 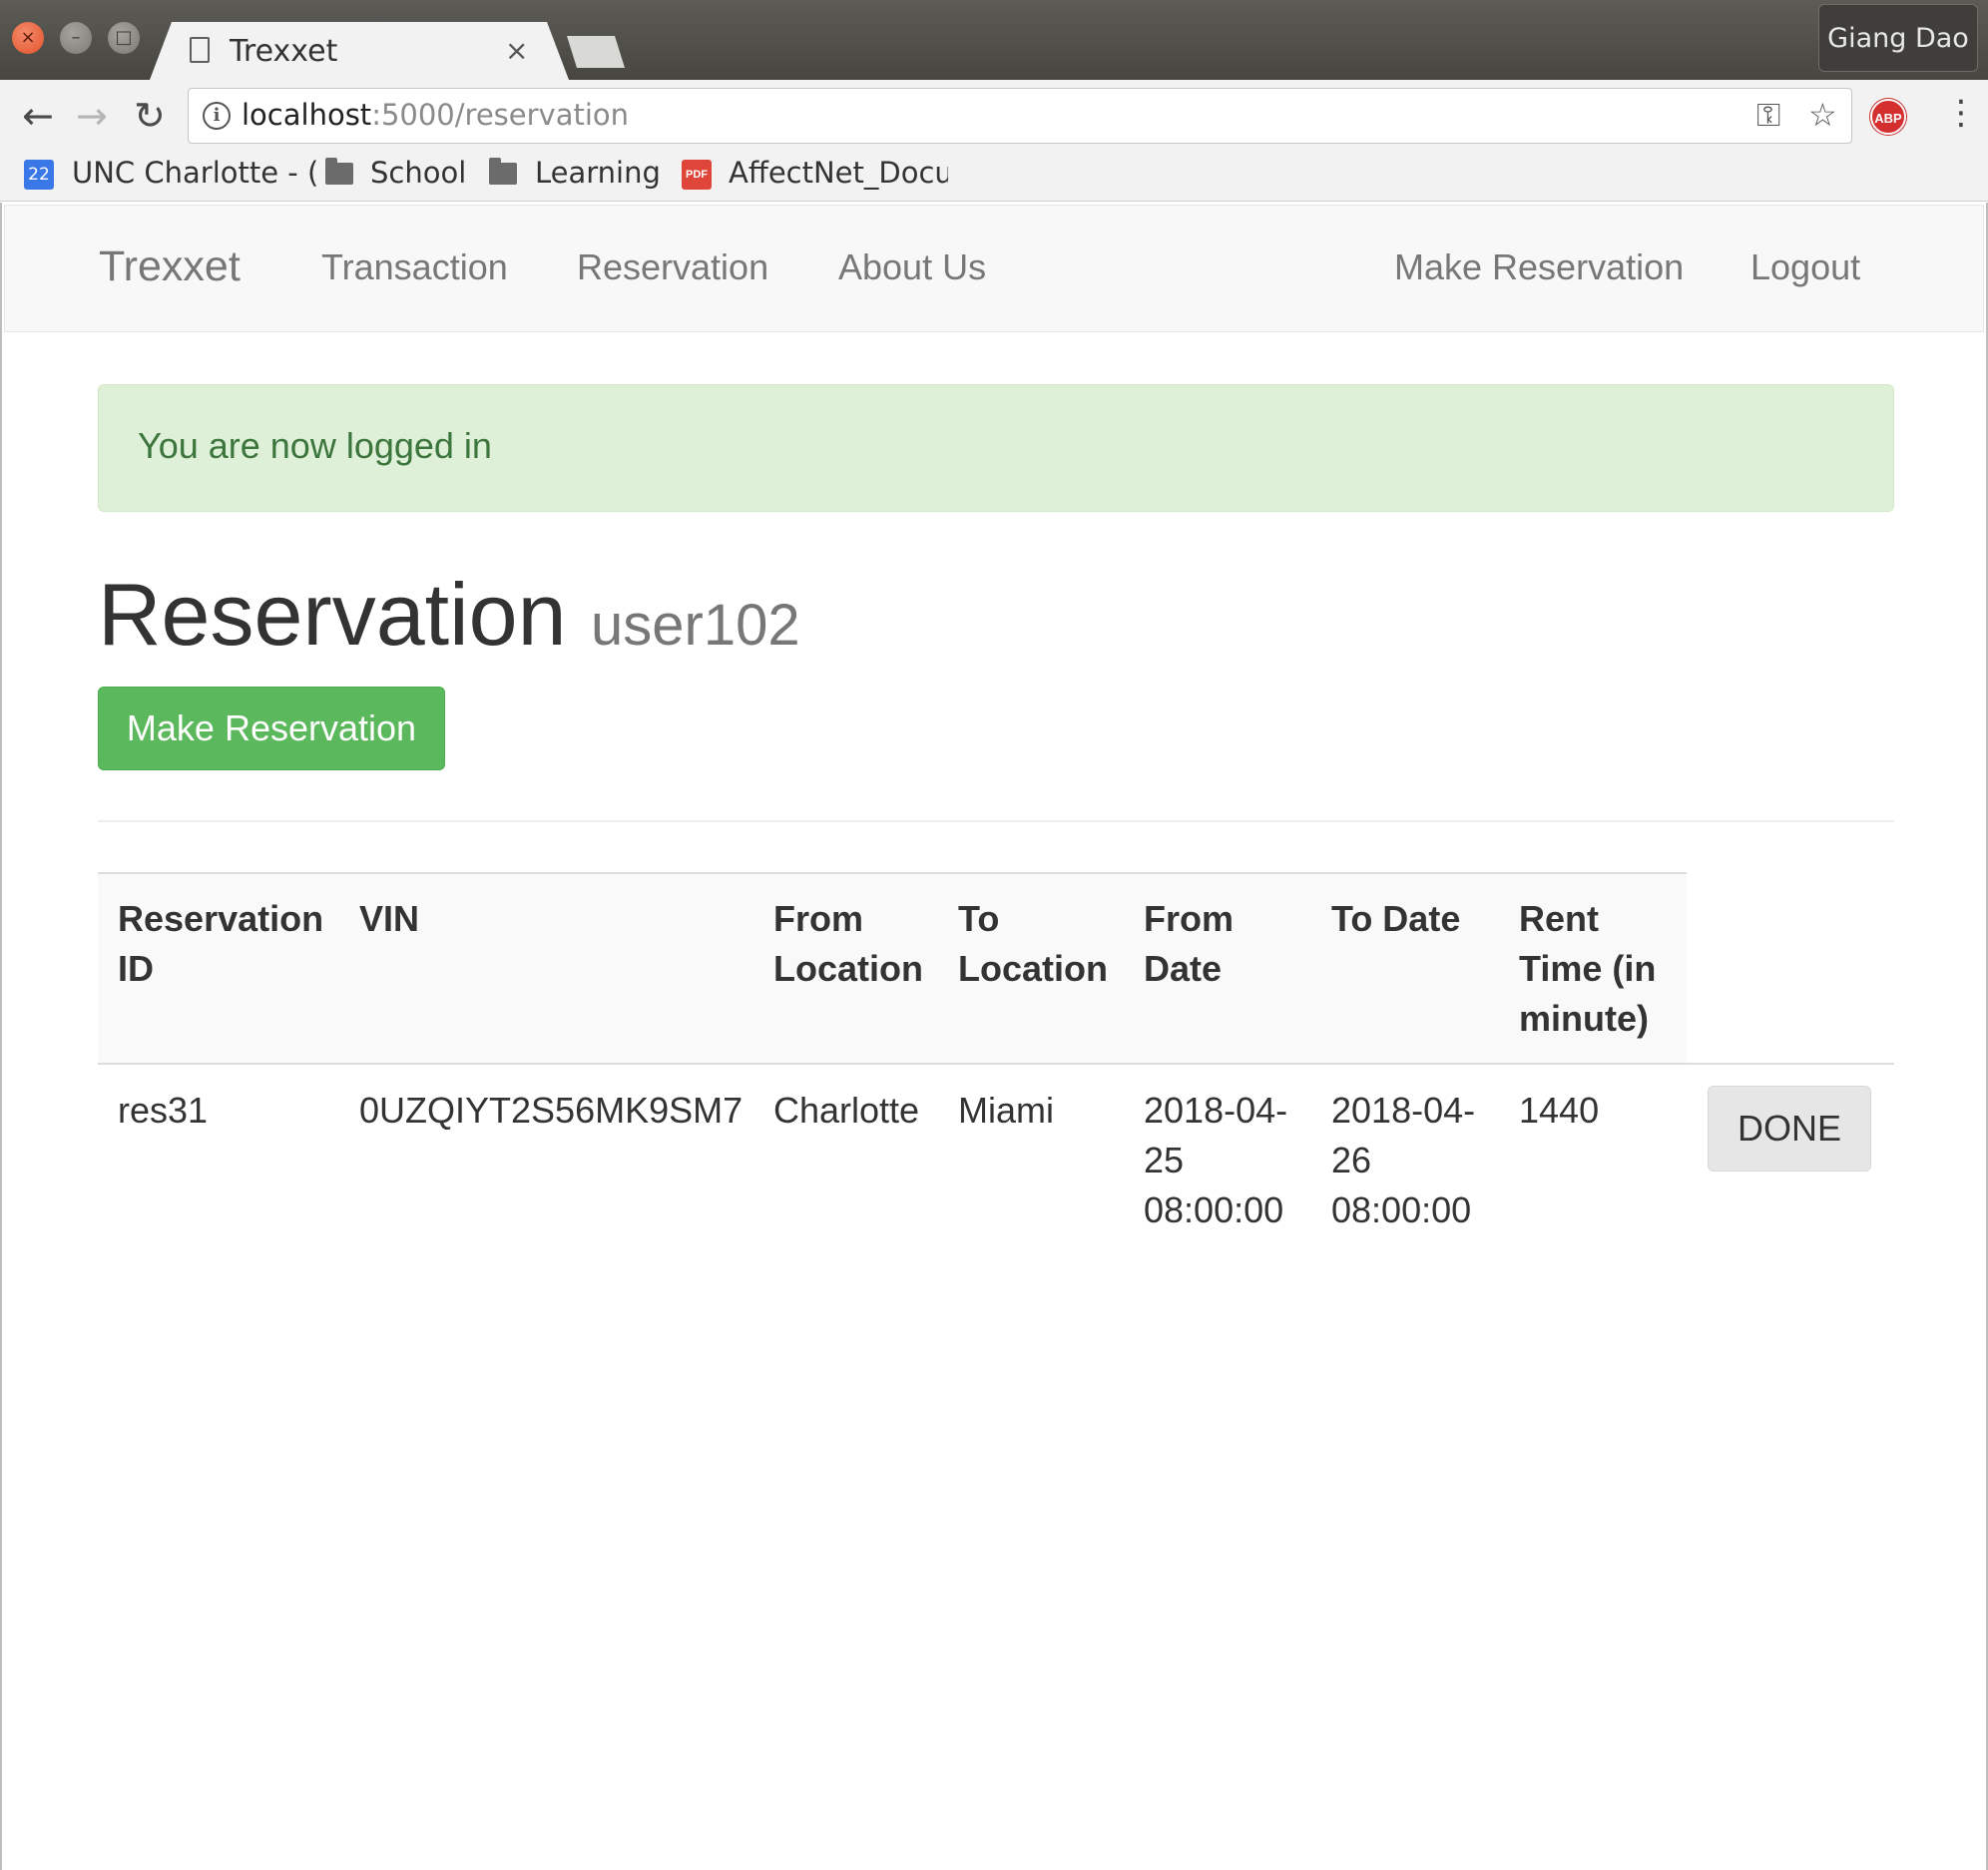 I want to click on header-line: Date, so click(x=1183, y=968).